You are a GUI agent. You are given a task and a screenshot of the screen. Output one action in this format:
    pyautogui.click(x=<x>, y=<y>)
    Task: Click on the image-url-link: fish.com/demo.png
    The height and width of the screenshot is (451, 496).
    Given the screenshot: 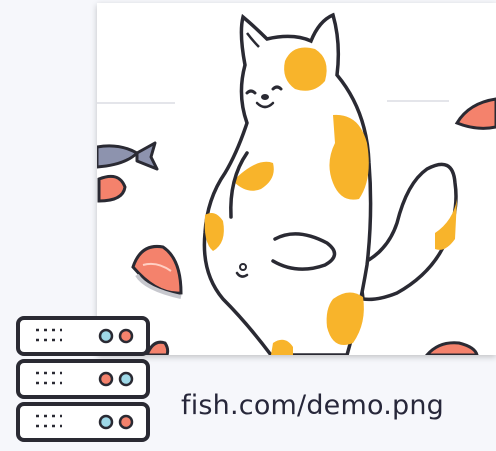 What is the action you would take?
    pyautogui.click(x=312, y=405)
    